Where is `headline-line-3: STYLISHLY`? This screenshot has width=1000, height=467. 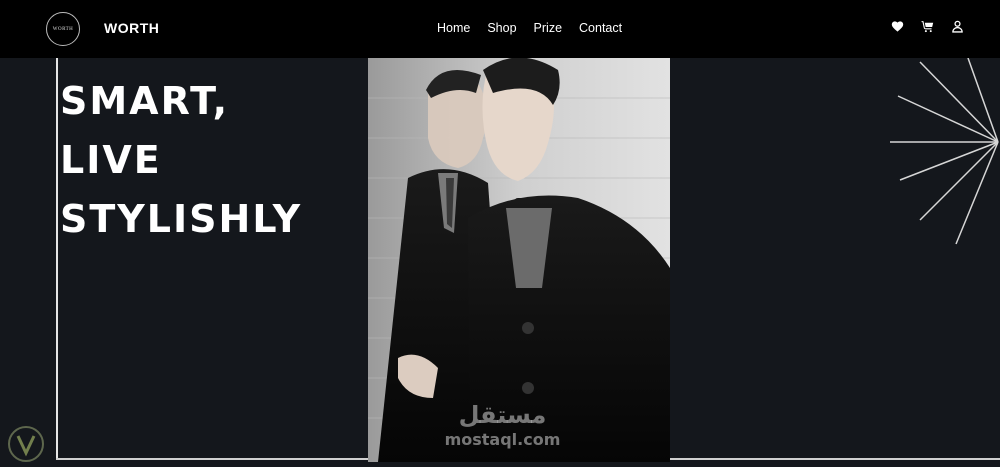 headline-line-3: STYLISHLY is located at coordinates (181, 219).